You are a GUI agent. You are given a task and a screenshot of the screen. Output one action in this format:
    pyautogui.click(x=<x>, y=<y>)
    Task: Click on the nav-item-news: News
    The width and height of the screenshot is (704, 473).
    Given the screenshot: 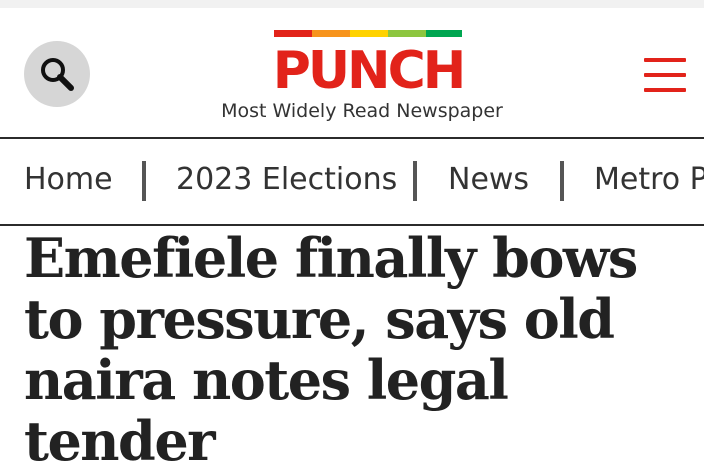 What is the action you would take?
    pyautogui.click(x=488, y=179)
    